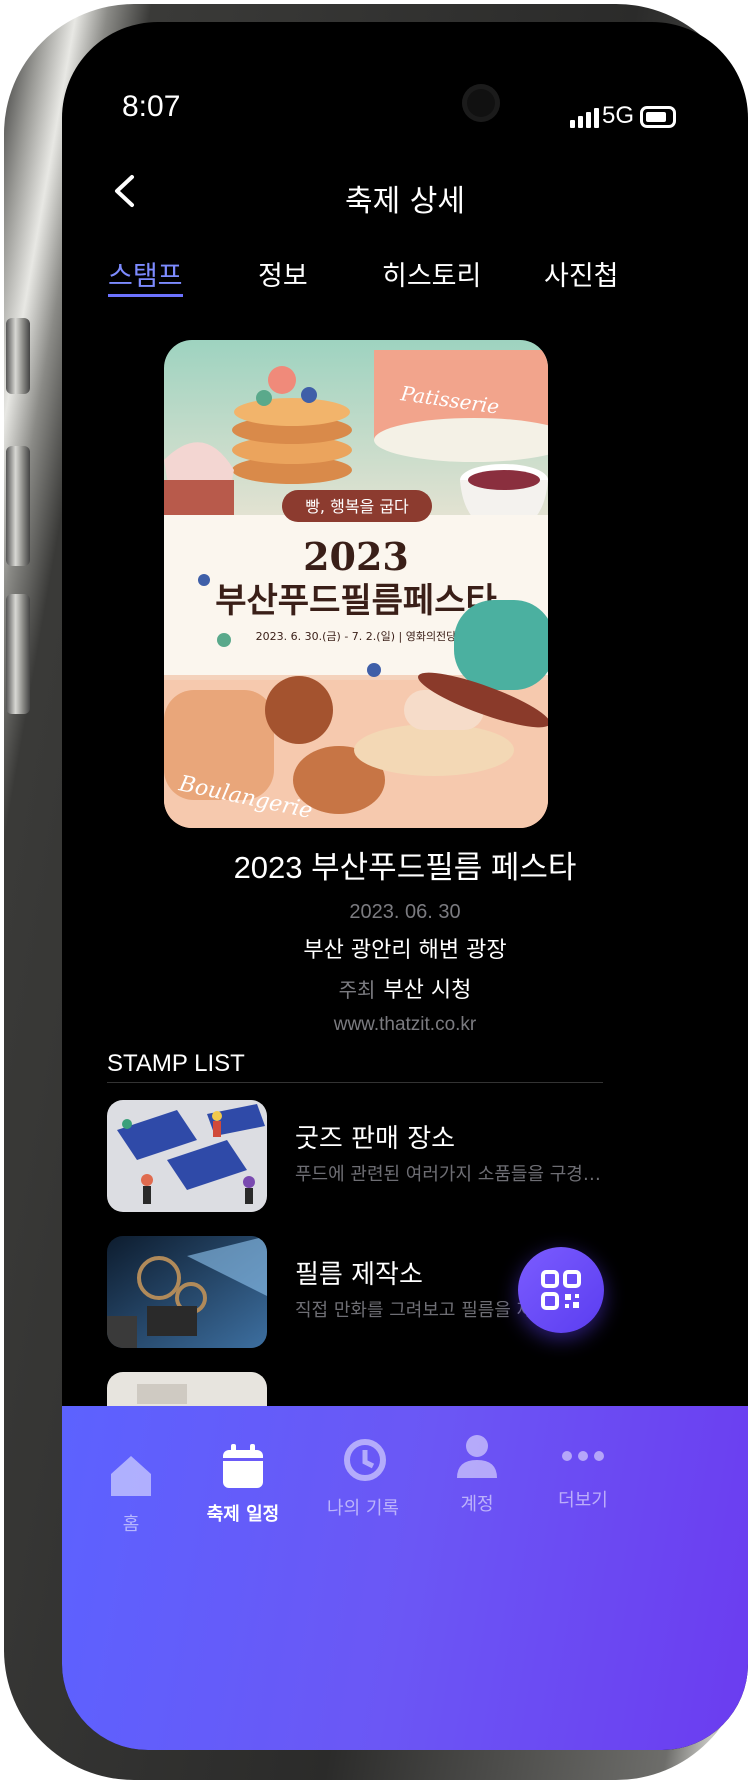  Describe the element at coordinates (243, 1466) in the screenshot. I see `calendar-icon` at that location.